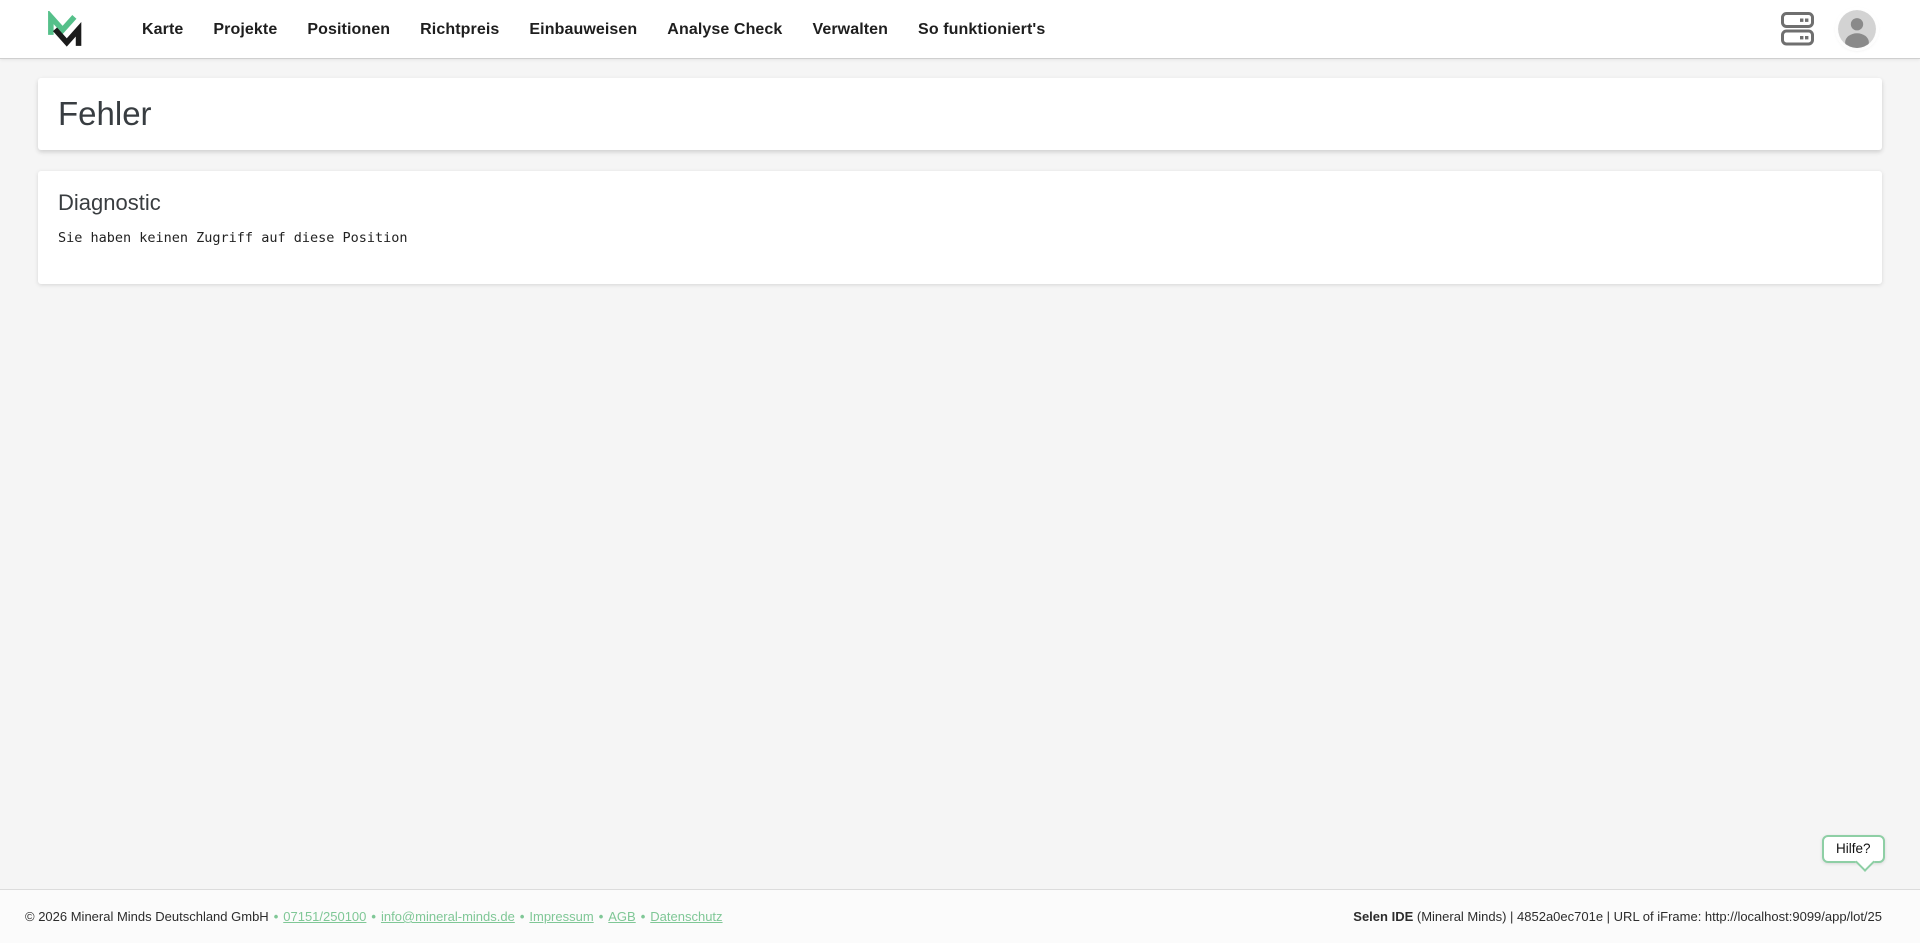 This screenshot has width=1920, height=943. What do you see at coordinates (162, 29) in the screenshot?
I see `nav-item-karte: Karte` at bounding box center [162, 29].